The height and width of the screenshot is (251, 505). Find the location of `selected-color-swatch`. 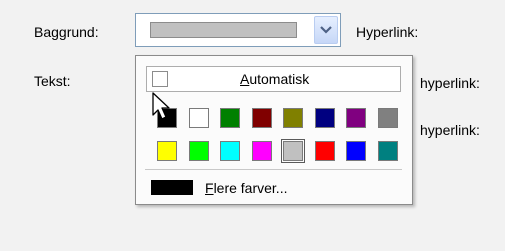

selected-color-swatch is located at coordinates (223, 30).